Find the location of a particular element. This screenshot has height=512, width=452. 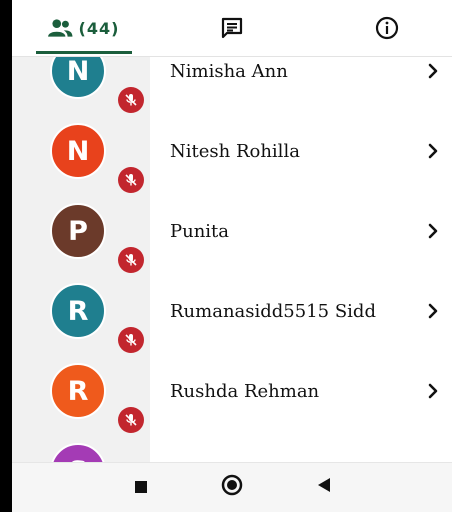

avatar: S is located at coordinates (78, 452).